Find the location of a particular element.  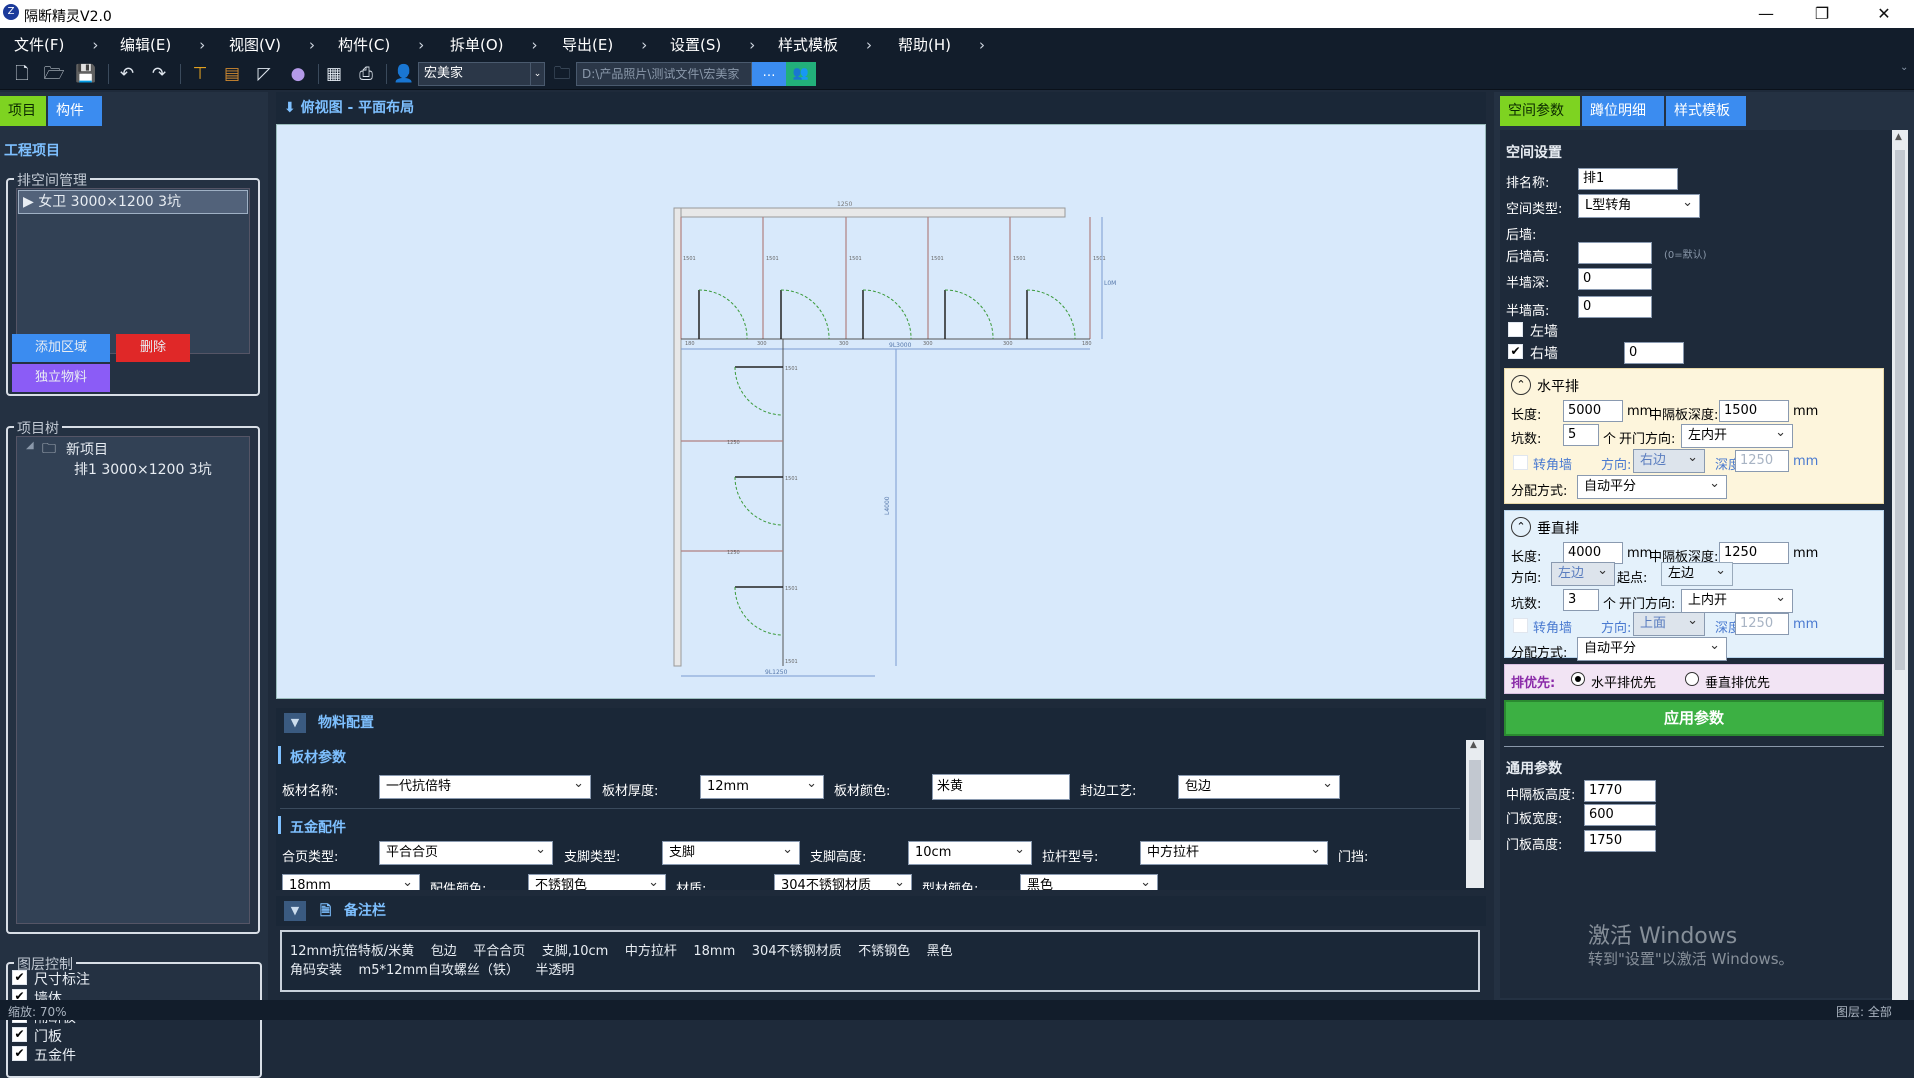

door-stop-select: 18mm is located at coordinates (351, 882).